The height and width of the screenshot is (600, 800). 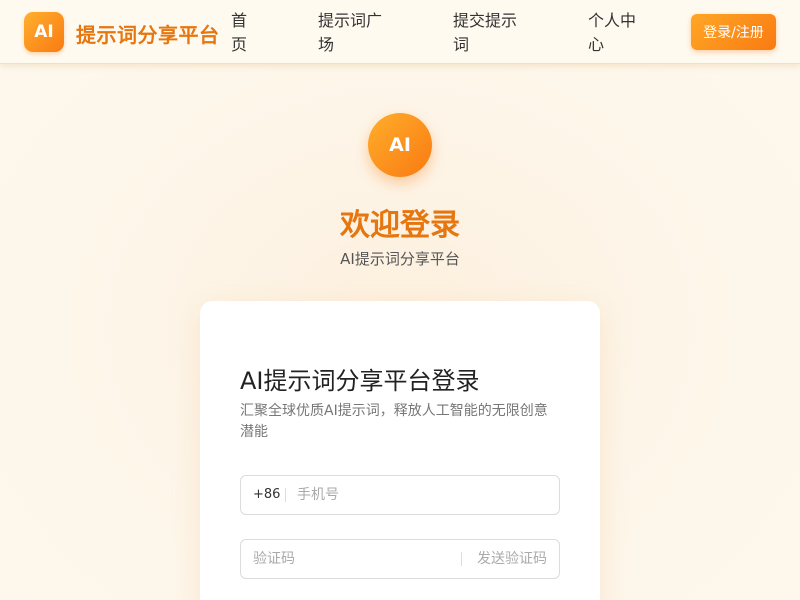 What do you see at coordinates (352, 33) in the screenshot?
I see `nav-prompt-square: 提示词广场` at bounding box center [352, 33].